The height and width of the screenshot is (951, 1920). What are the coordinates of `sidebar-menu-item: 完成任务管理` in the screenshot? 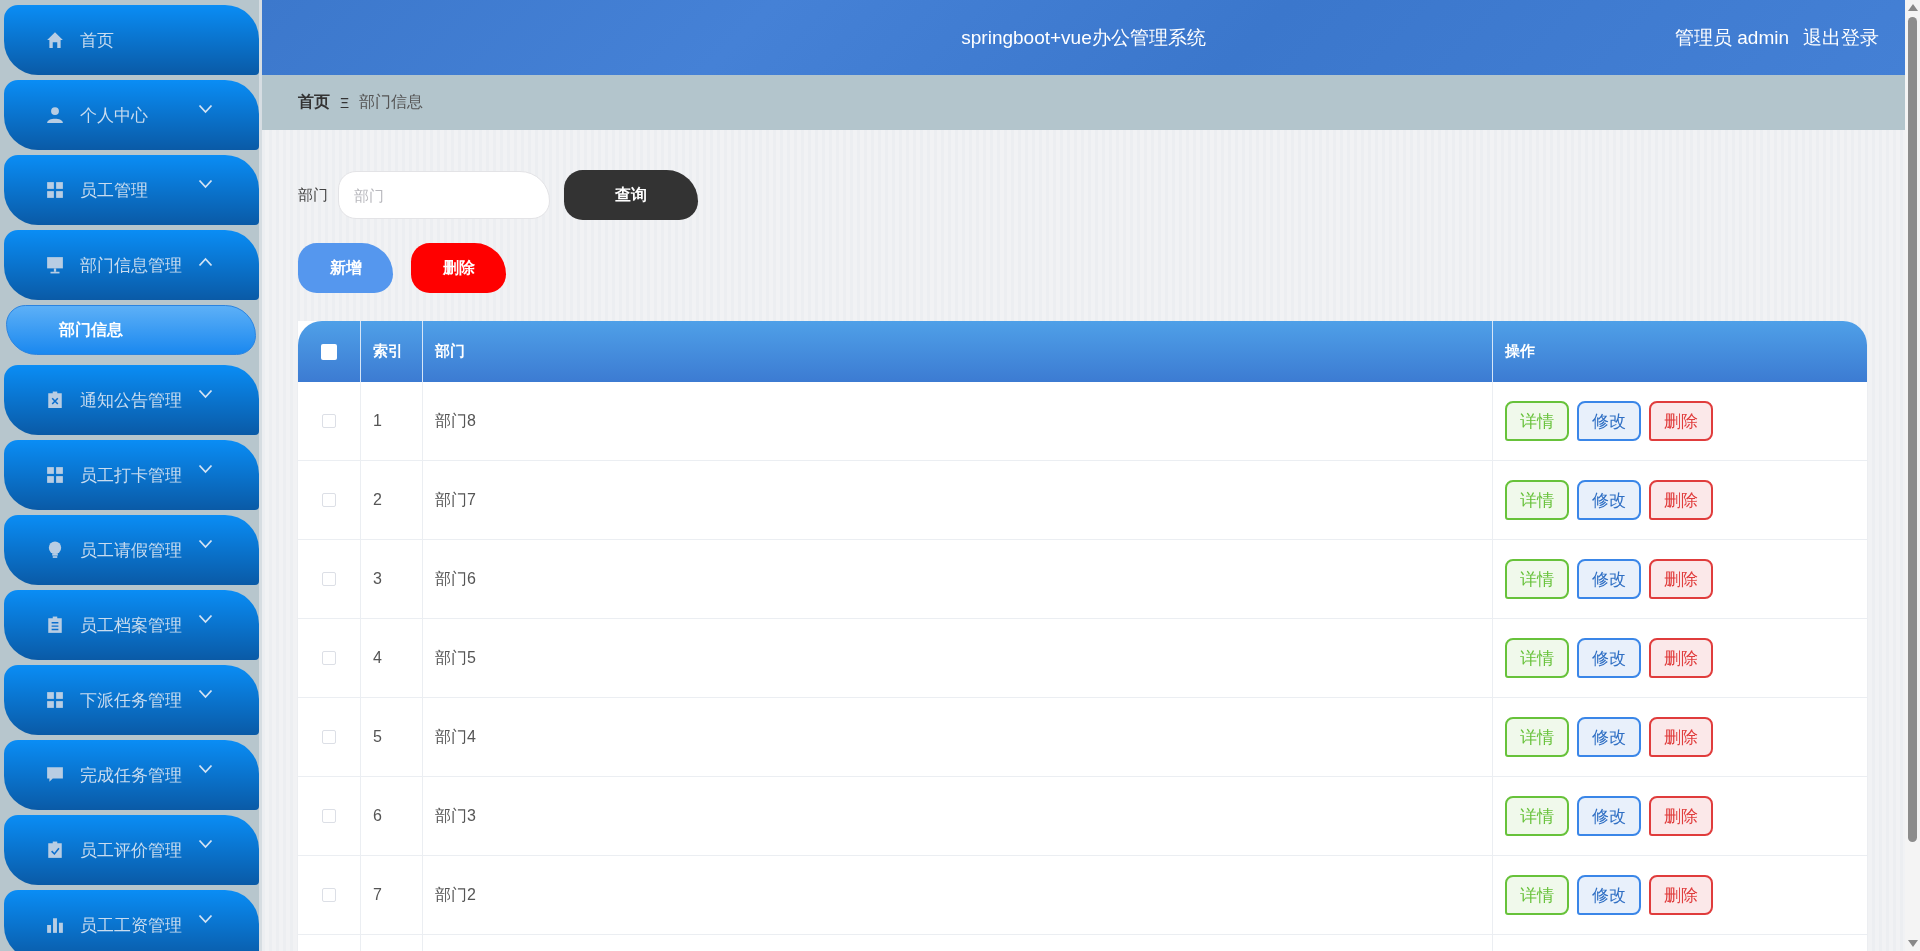 It's located at (131, 775).